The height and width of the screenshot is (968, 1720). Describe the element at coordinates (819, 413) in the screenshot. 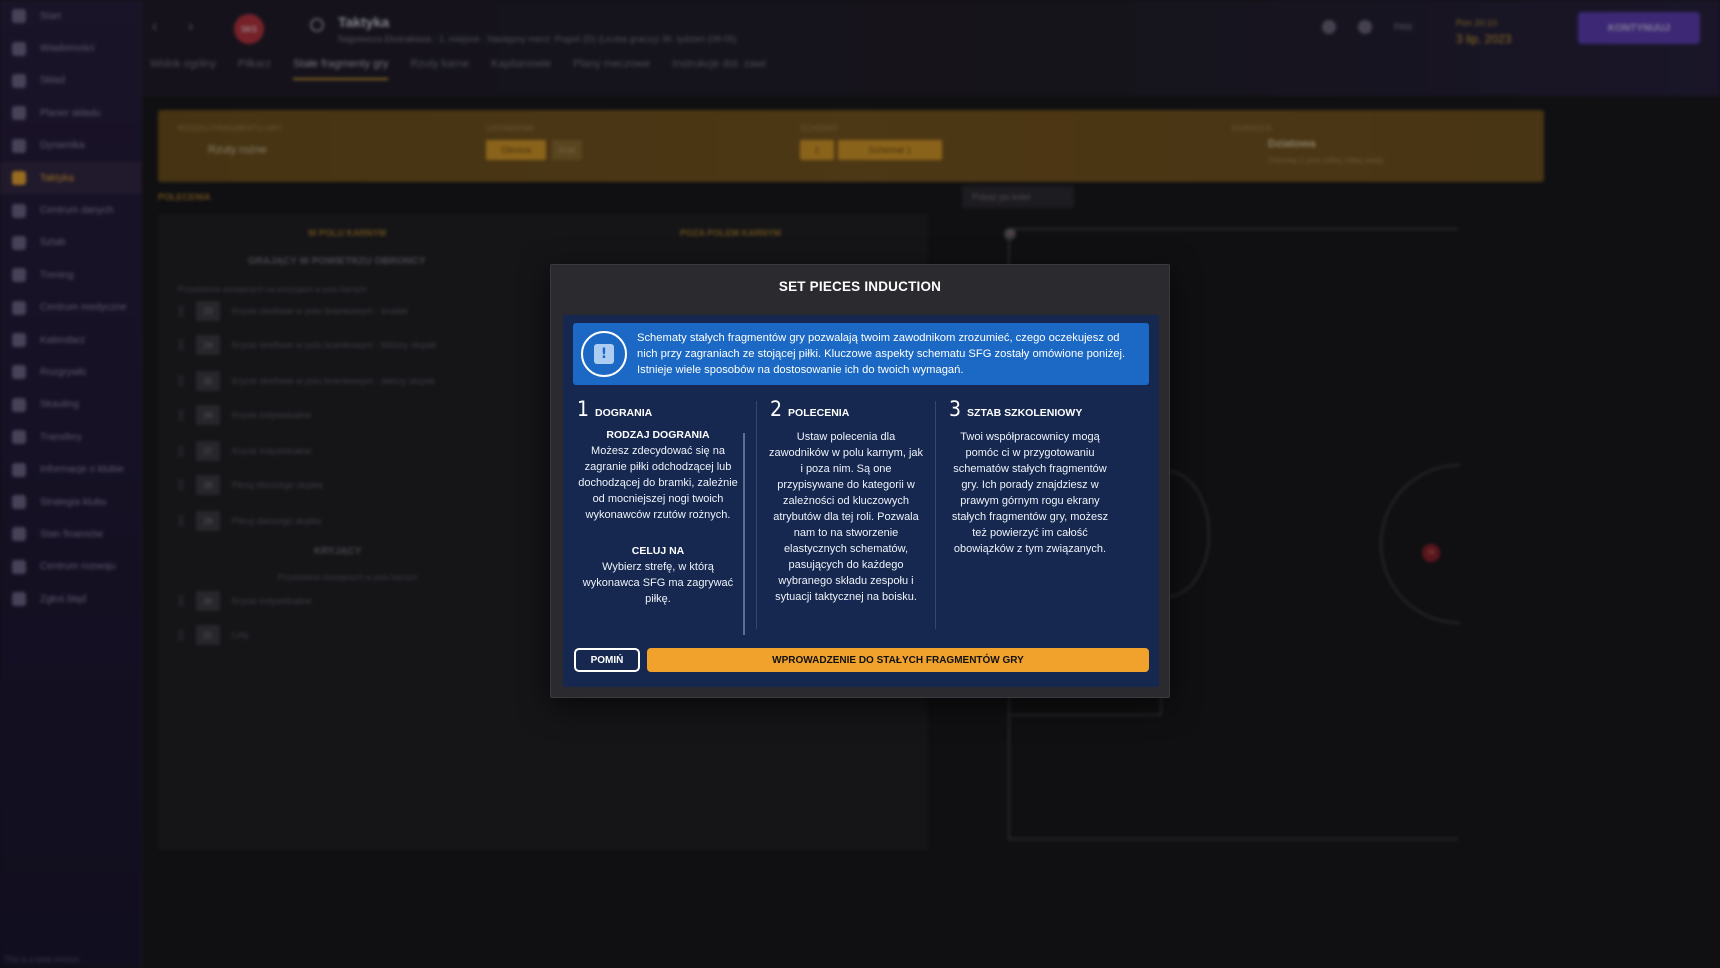

I see `column-title: POLECENIA` at that location.